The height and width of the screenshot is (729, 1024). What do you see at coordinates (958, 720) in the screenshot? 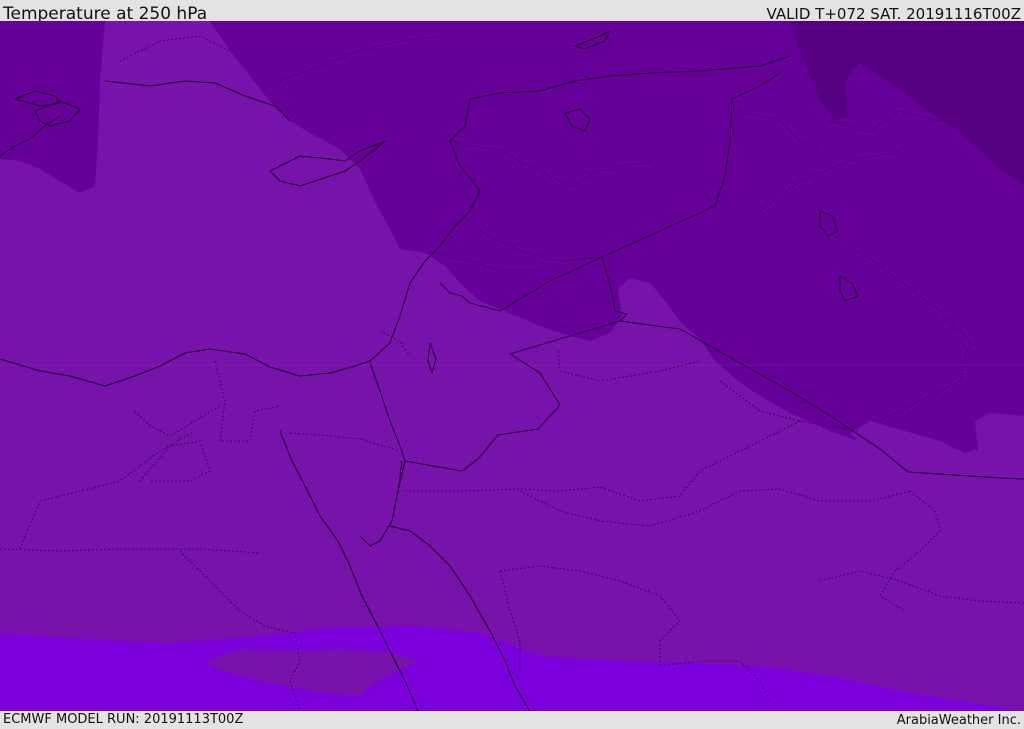
I see `credit-label: ArabiaWeather Inc.` at bounding box center [958, 720].